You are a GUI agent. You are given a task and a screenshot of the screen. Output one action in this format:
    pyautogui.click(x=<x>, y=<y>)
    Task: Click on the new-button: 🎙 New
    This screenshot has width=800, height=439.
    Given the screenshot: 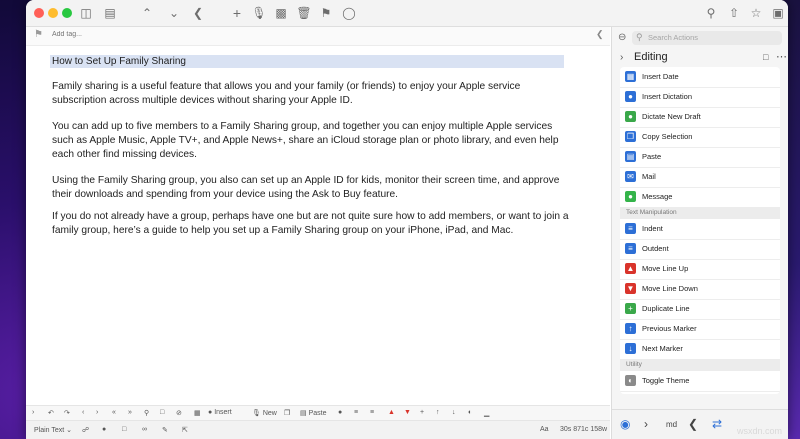 What is the action you would take?
    pyautogui.click(x=264, y=413)
    